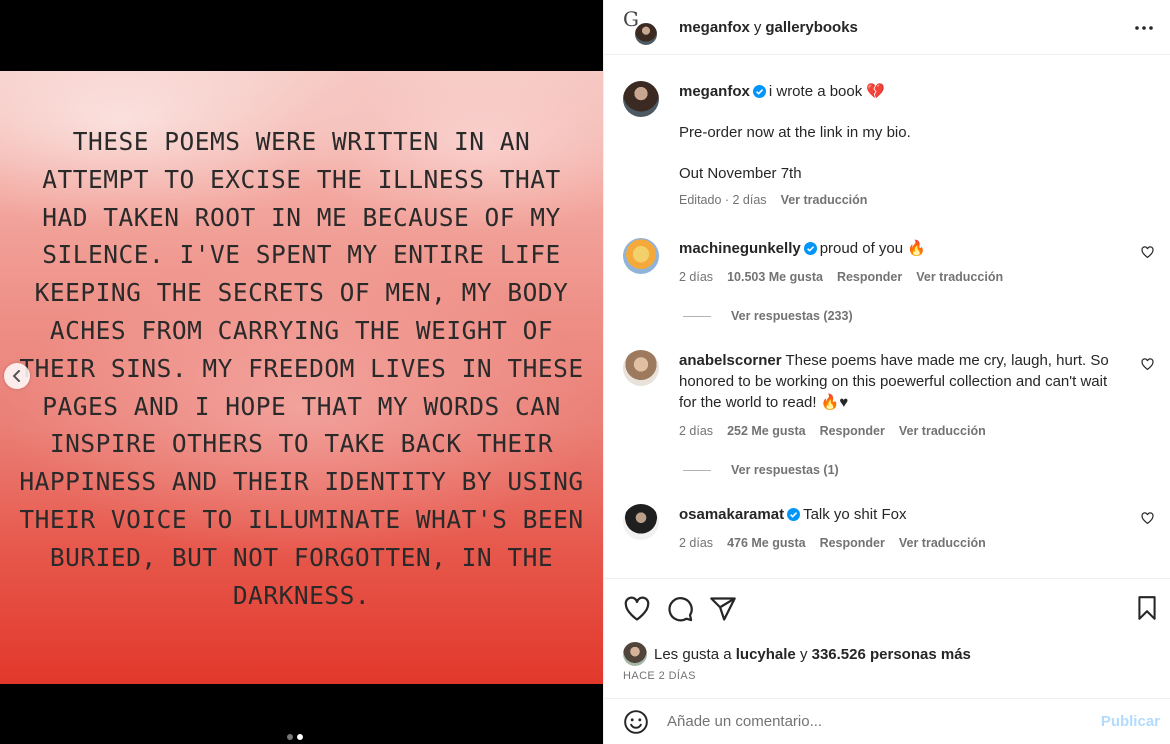 This screenshot has height=744, width=1170. Describe the element at coordinates (887, 608) in the screenshot. I see `post-actions` at that location.